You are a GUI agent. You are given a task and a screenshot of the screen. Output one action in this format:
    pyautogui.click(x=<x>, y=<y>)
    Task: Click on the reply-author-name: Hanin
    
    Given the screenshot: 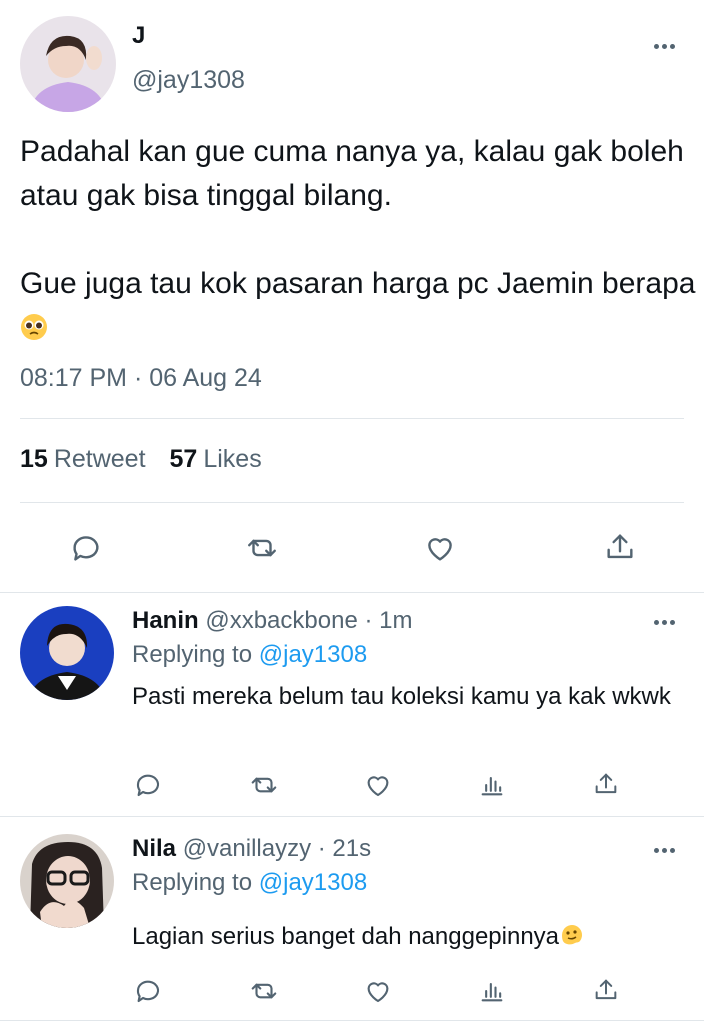 What is the action you would take?
    pyautogui.click(x=165, y=620)
    